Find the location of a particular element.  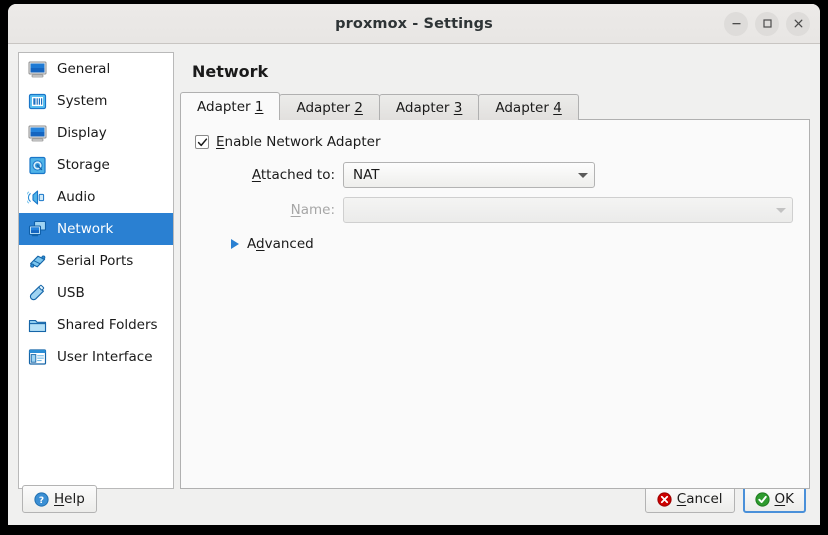

sidebar-item-network: Network is located at coordinates (96, 229).